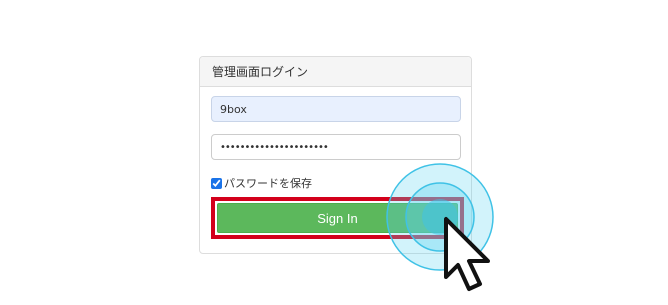  I want to click on remember-password: パスワードを保存, so click(261, 183).